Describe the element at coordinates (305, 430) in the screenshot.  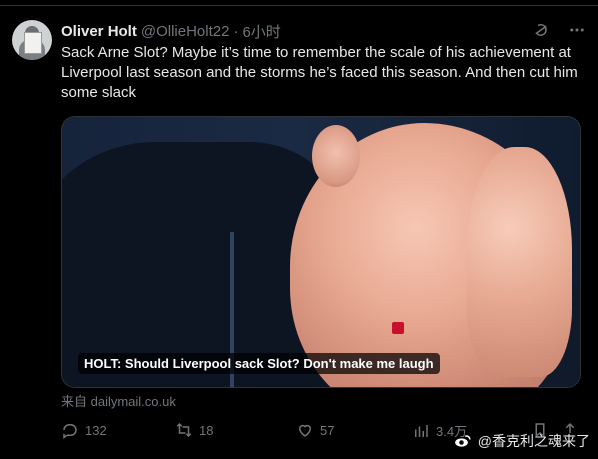
I see `like-icon` at that location.